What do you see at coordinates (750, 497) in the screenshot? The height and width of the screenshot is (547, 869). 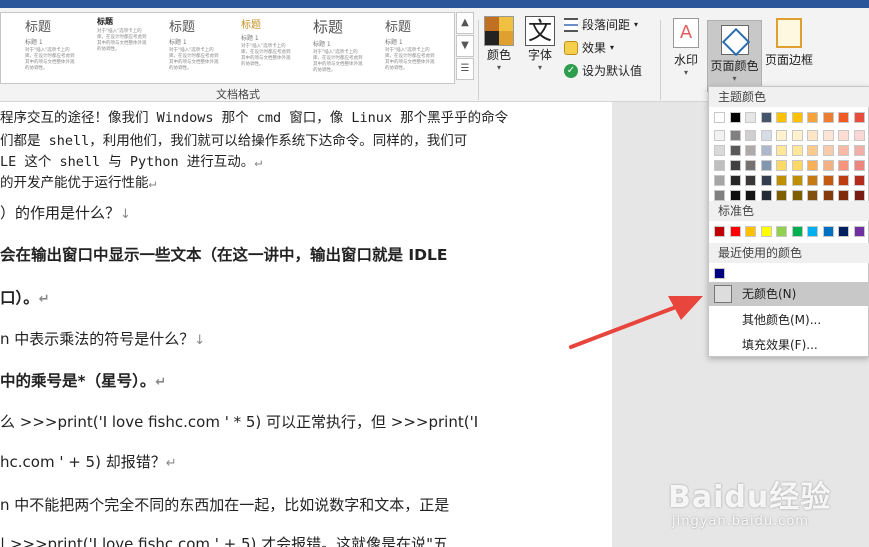 I see `baidu-logo-text: Baidu经验` at bounding box center [750, 497].